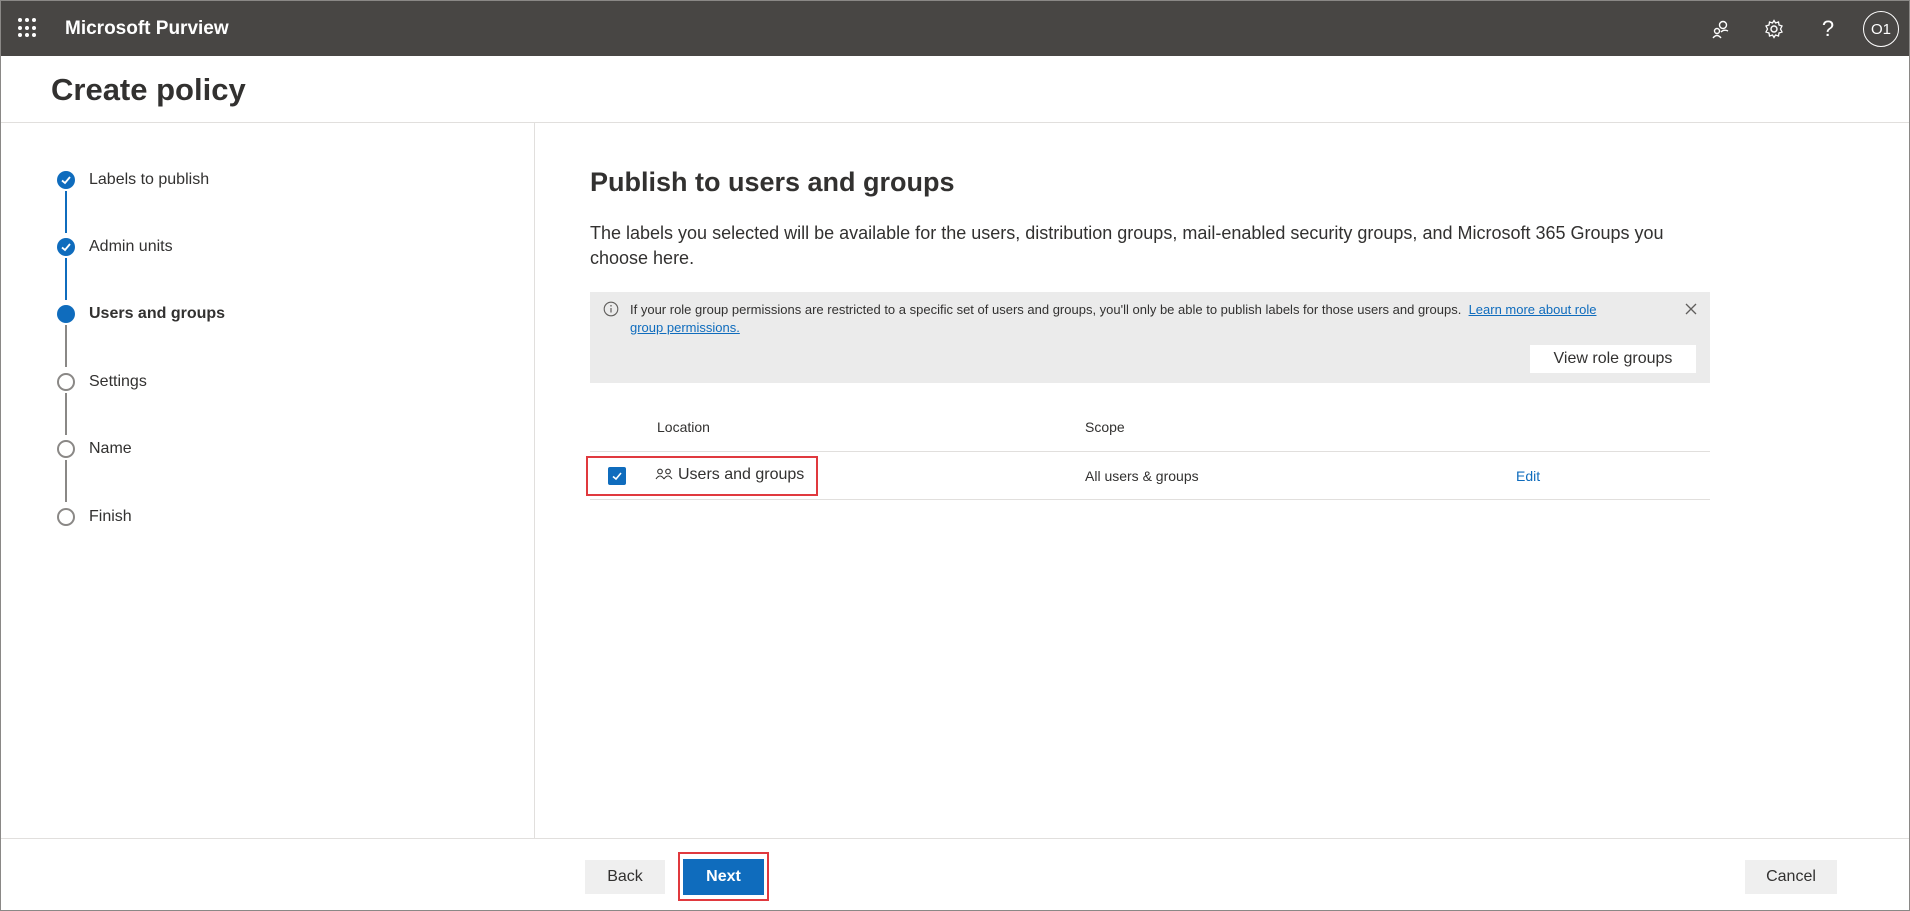 This screenshot has height=911, width=1910. Describe the element at coordinates (1105, 427) in the screenshot. I see `column-header-scope: Scope` at that location.